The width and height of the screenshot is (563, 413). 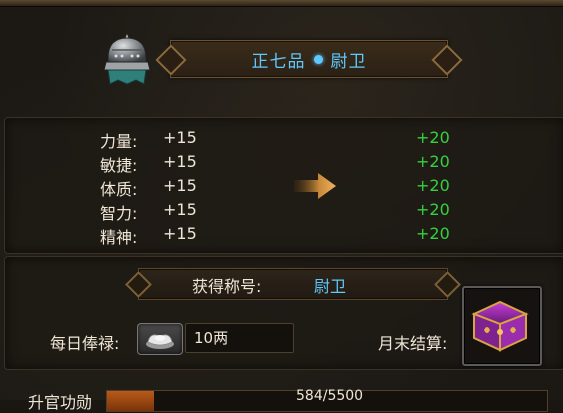 What do you see at coordinates (318, 59) in the screenshot?
I see `rank-separator-dot` at bounding box center [318, 59].